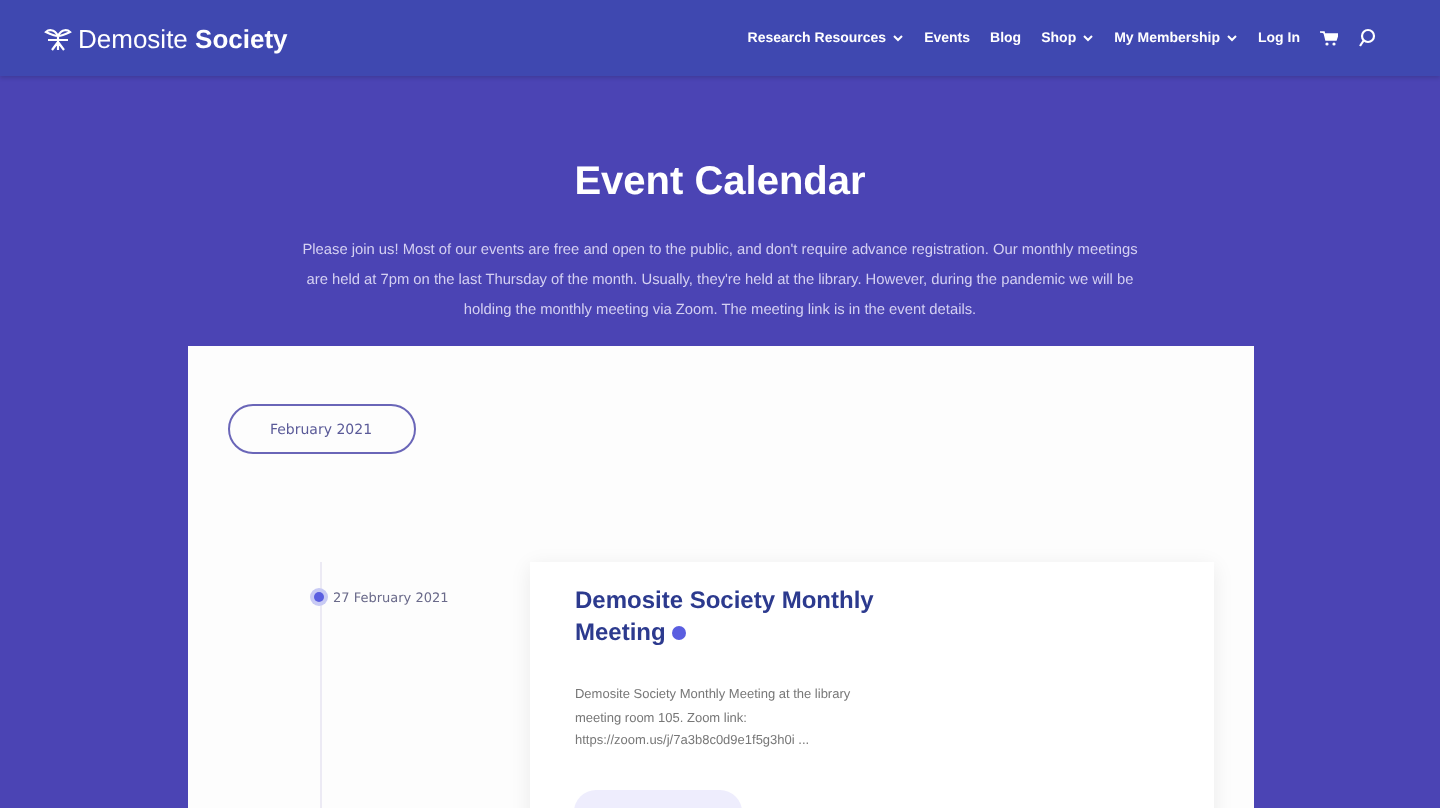 The image size is (1440, 808). What do you see at coordinates (720, 183) in the screenshot?
I see `page-title: Event Calendar` at bounding box center [720, 183].